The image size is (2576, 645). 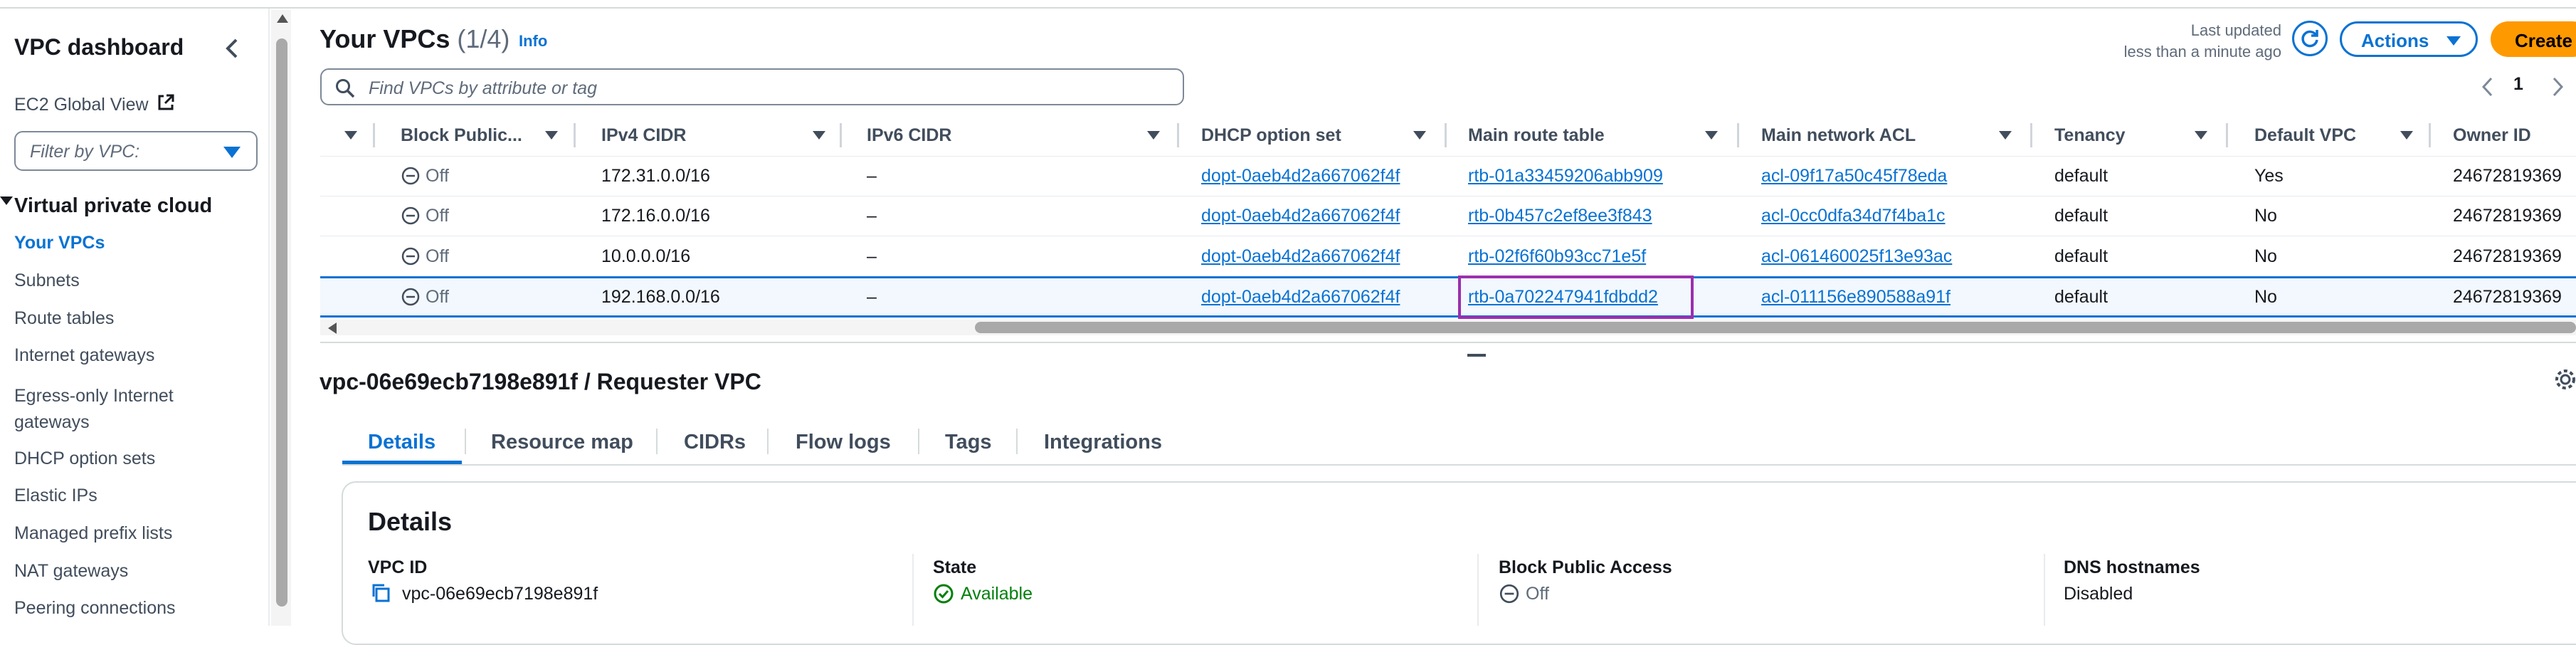 I want to click on tab-resource-map: Resource map, so click(x=562, y=442).